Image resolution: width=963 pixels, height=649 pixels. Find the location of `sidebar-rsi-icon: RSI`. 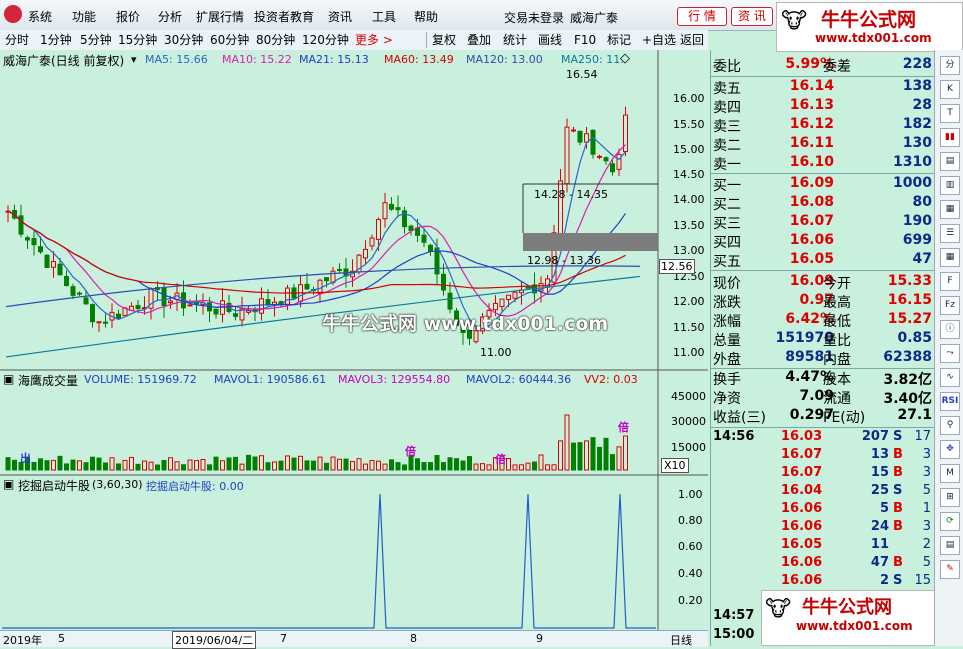

sidebar-rsi-icon: RSI is located at coordinates (950, 401).